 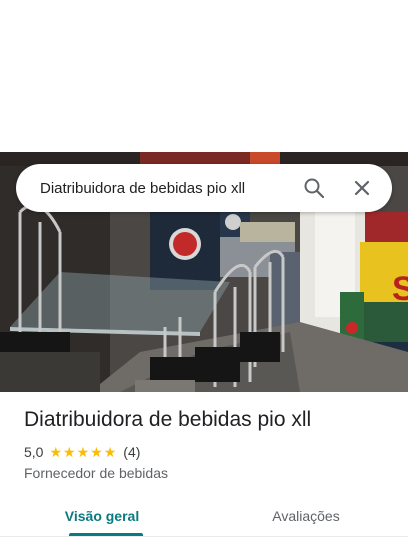 I want to click on place-title: Diatribuidora de bebidas pio xll, so click(x=168, y=419).